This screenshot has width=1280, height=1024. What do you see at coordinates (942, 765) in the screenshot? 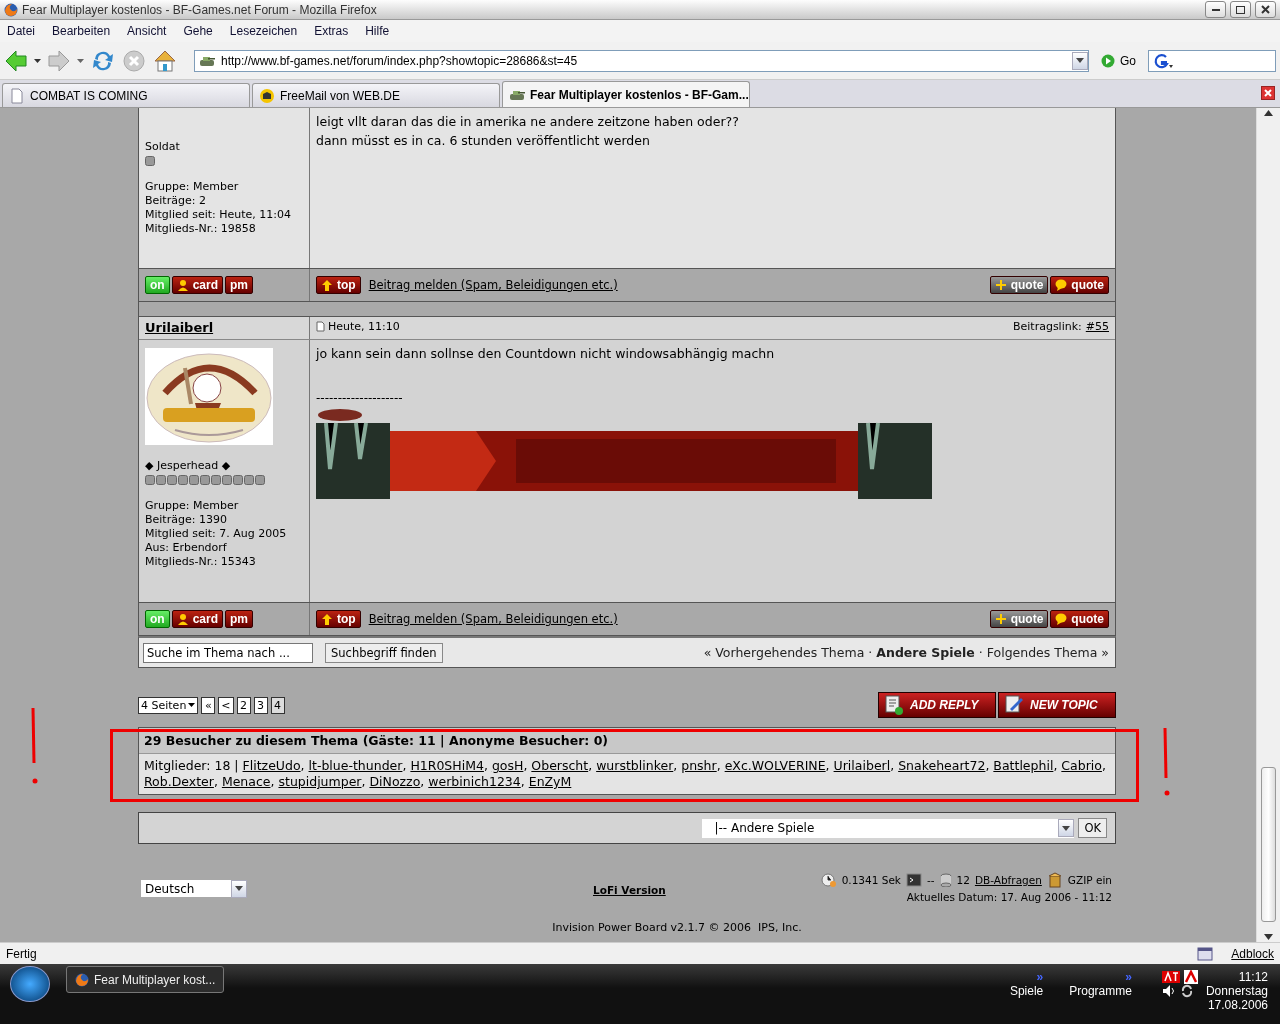
I see `member-link: Snakeheart72` at bounding box center [942, 765].